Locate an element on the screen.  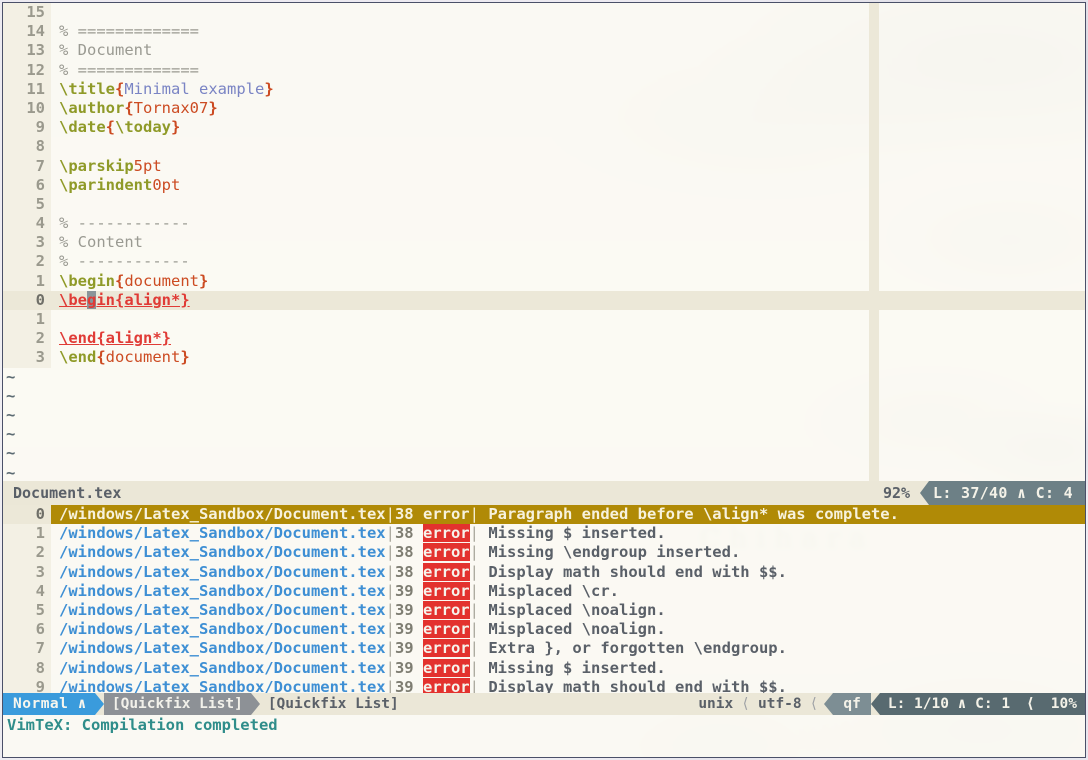
code-token: } is located at coordinates (204, 280).